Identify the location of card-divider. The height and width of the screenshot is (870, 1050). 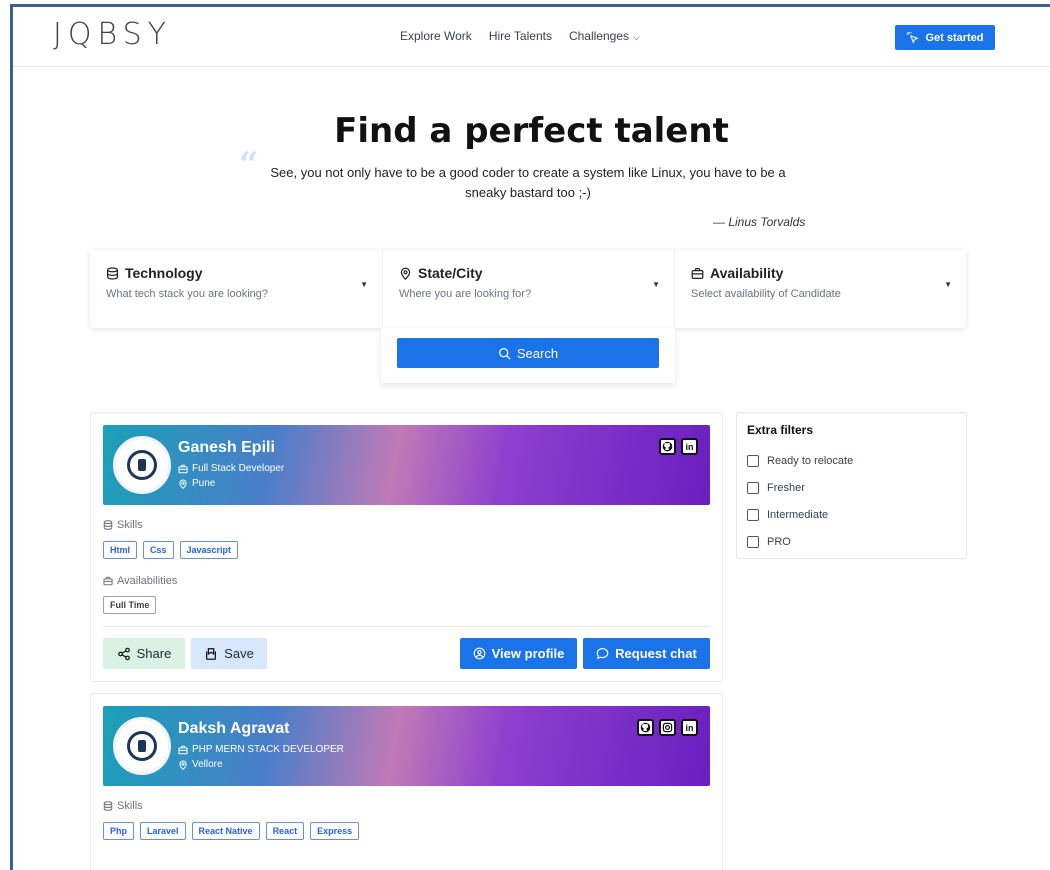
(406, 626).